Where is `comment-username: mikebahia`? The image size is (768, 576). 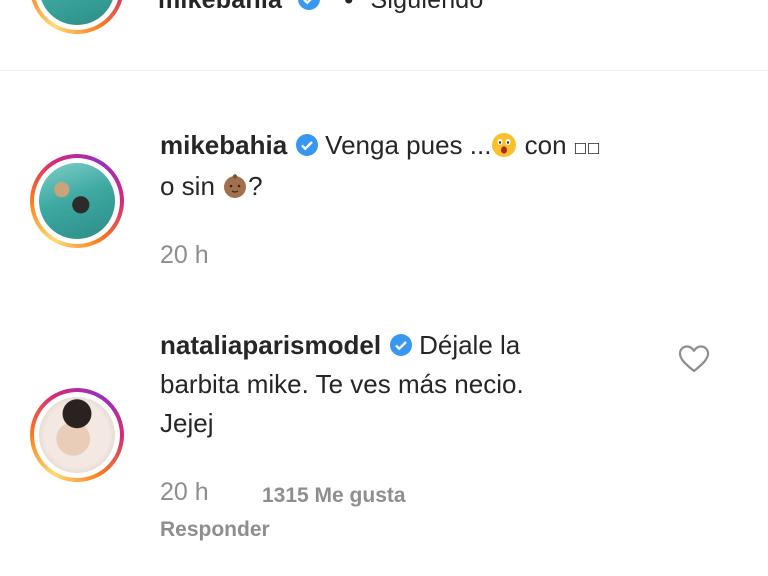 comment-username: mikebahia is located at coordinates (223, 145).